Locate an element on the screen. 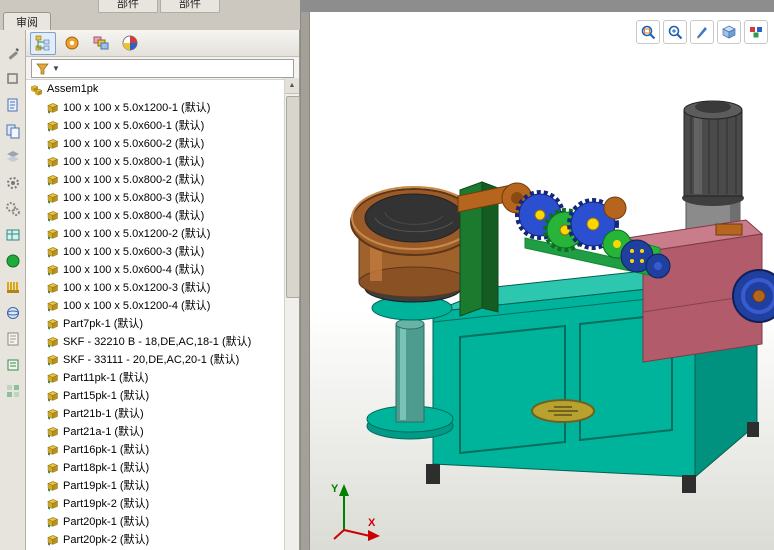 This screenshot has width=774, height=550. tree-item-label: 100 x 100 x 5.0x600-2 (默认) is located at coordinates (134, 144).